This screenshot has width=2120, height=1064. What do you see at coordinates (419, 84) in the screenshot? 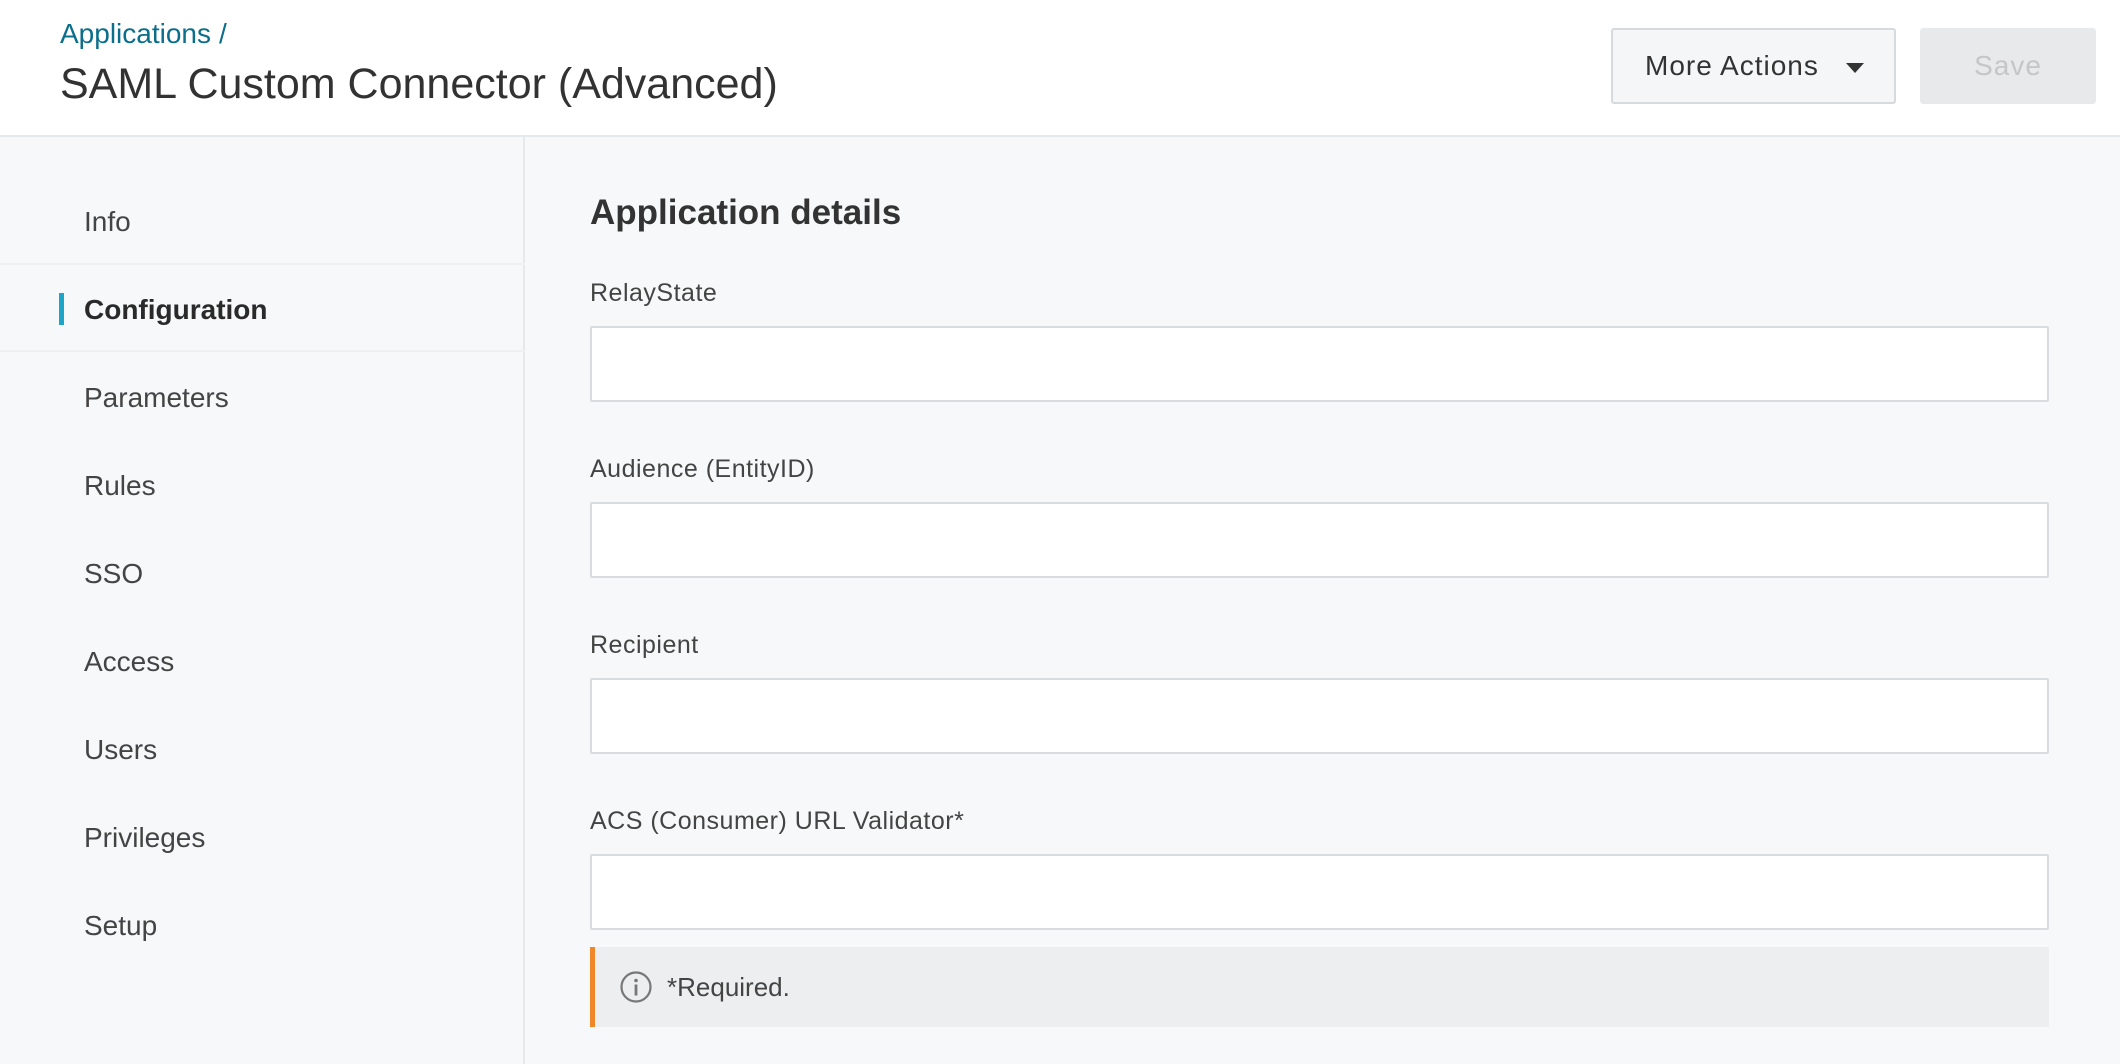
I see `page-title: SAML Custom Connector (Advanced)` at bounding box center [419, 84].